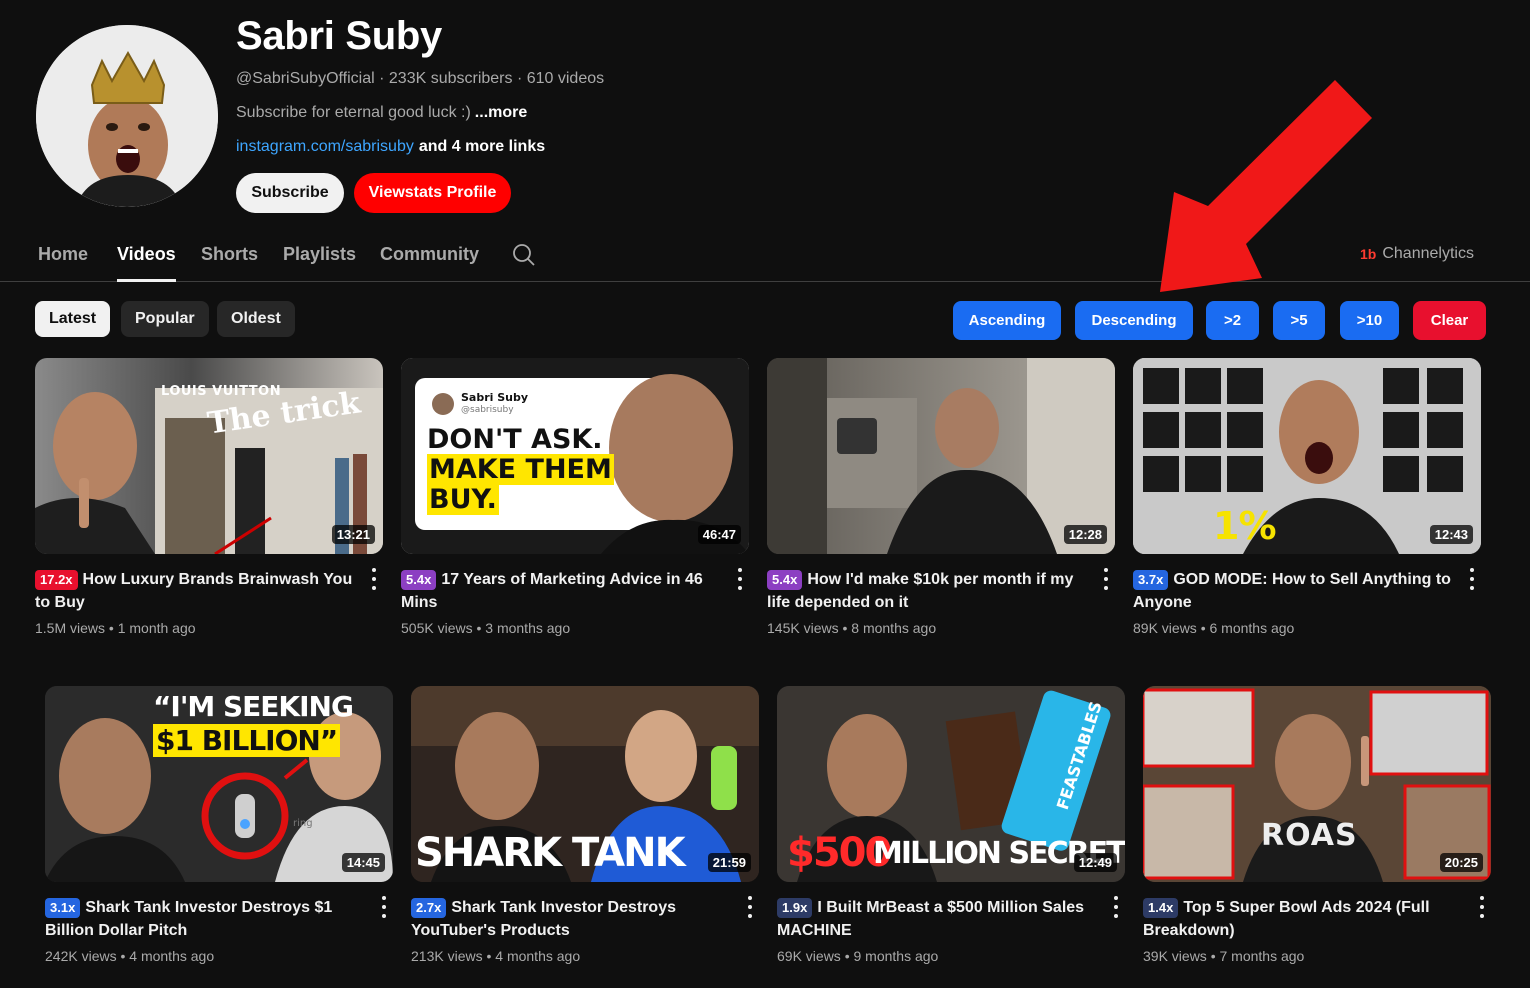 This screenshot has width=1530, height=988. What do you see at coordinates (941, 456) in the screenshot?
I see `video-thumbnail: 12:28` at bounding box center [941, 456].